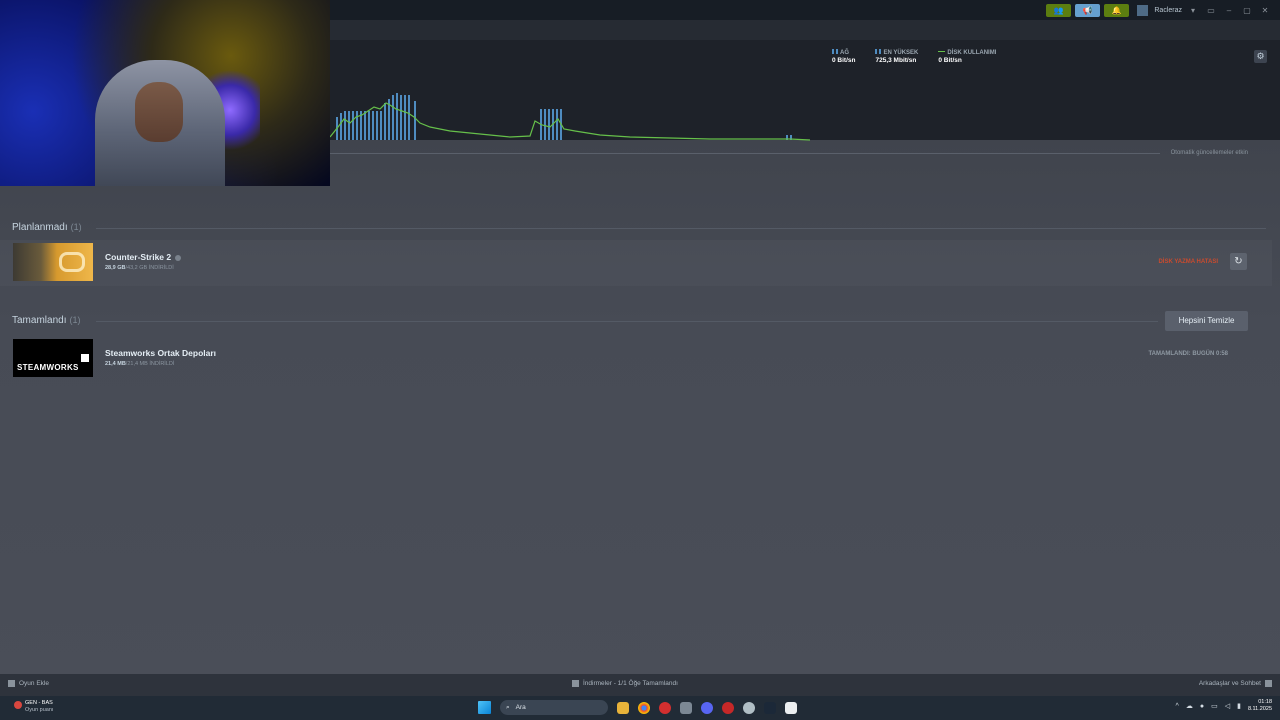 The height and width of the screenshot is (720, 1280). I want to click on webcam-overlay, so click(165, 93).